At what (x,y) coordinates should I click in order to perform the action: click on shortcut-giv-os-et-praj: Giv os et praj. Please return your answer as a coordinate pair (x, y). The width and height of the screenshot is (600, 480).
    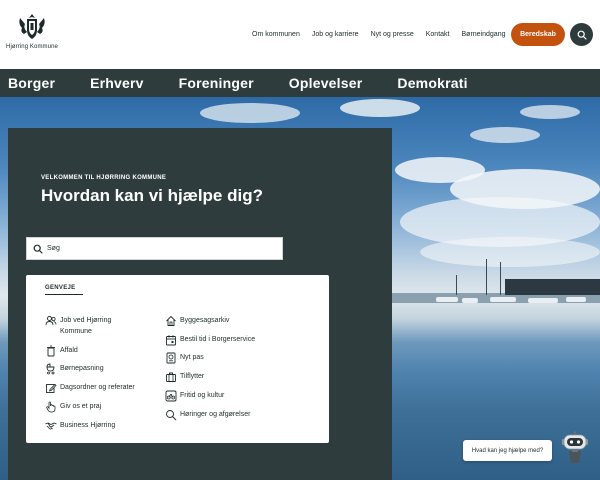
    Looking at the image, I should click on (73, 407).